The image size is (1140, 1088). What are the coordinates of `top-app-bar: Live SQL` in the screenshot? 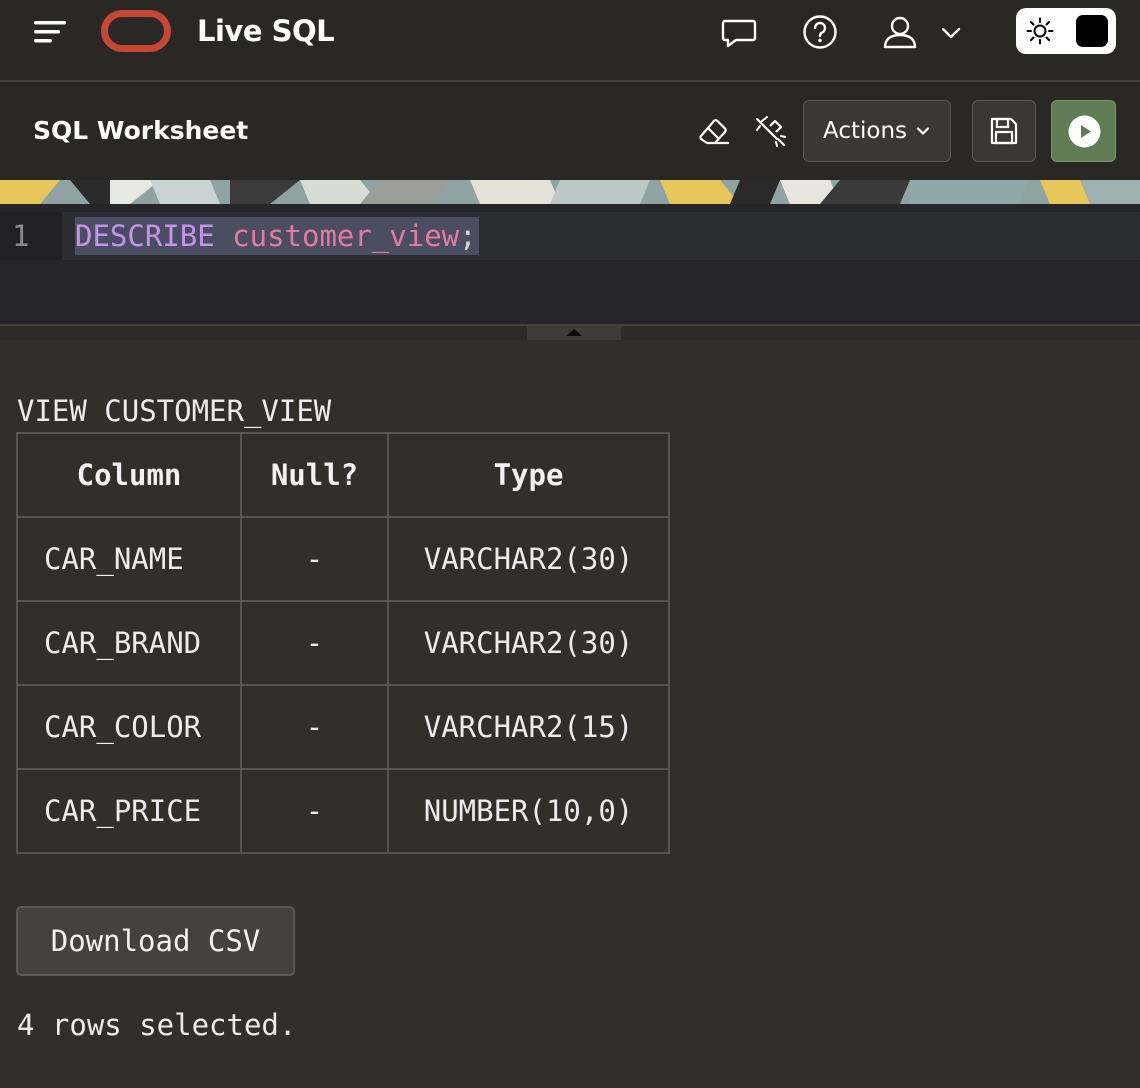 It's located at (570, 41).